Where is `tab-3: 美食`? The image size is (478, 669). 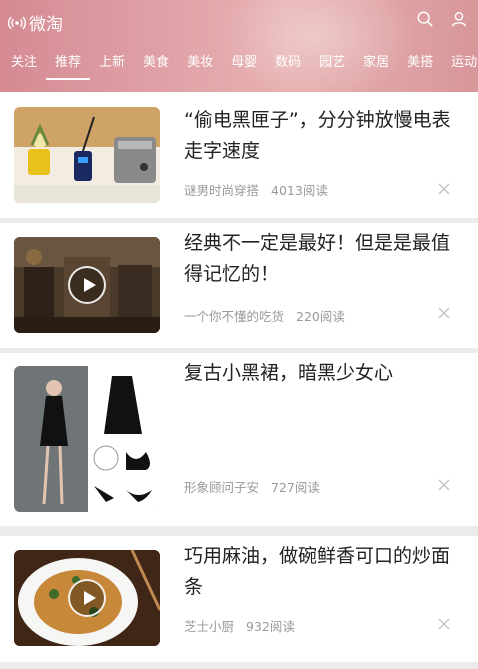 tab-3: 美食 is located at coordinates (156, 60).